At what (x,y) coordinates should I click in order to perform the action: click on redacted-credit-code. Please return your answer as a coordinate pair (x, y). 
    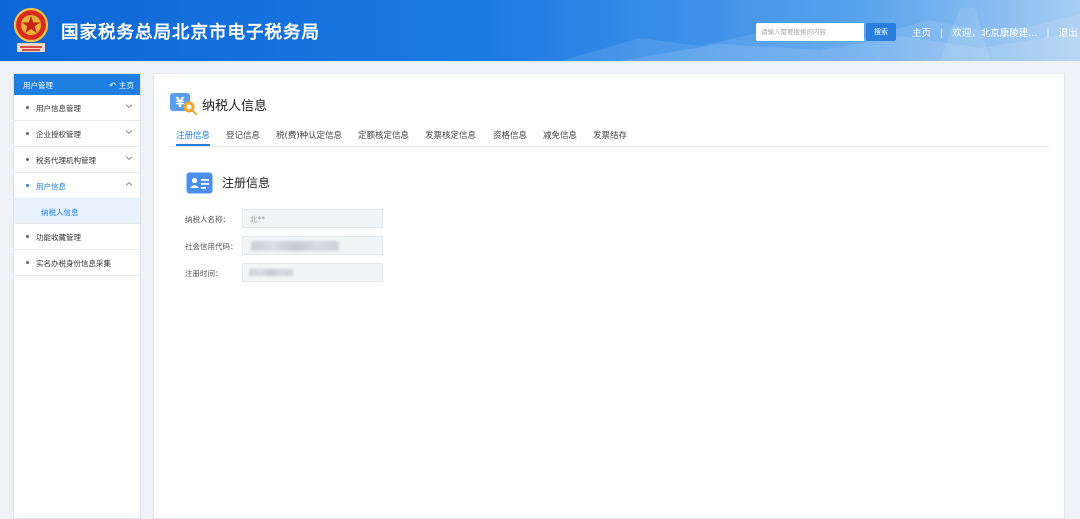
    Looking at the image, I should click on (295, 246).